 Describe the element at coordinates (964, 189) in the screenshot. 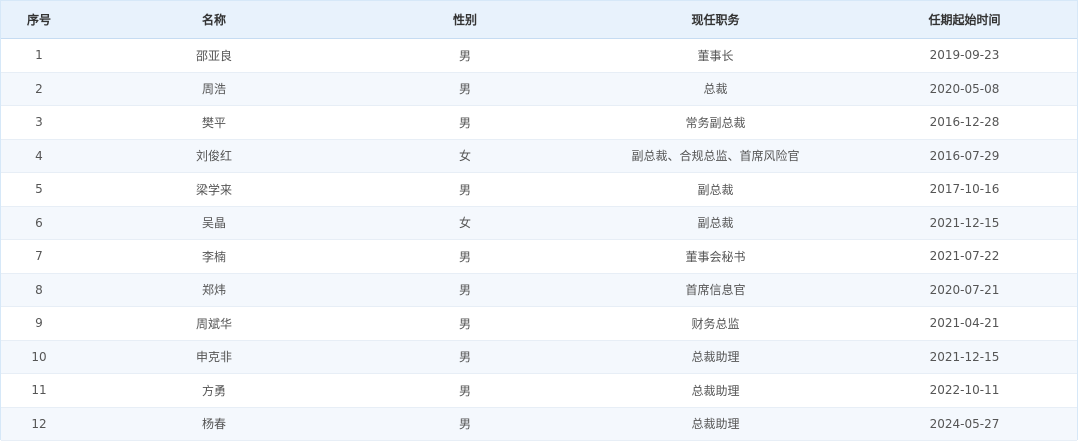

I see `cell-start-date: 2017-10-16` at that location.